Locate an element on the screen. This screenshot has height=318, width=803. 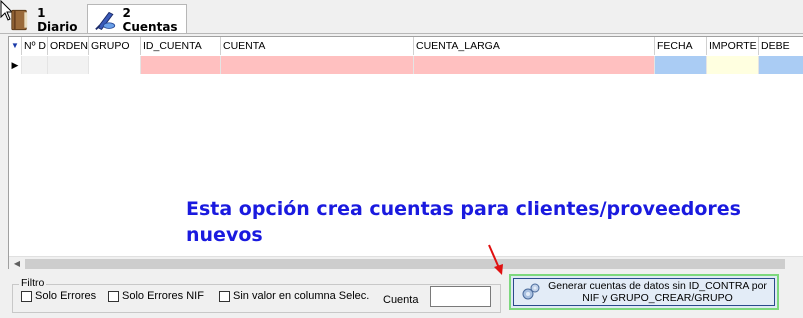
col-header-cuenta: CUENTA is located at coordinates (317, 46).